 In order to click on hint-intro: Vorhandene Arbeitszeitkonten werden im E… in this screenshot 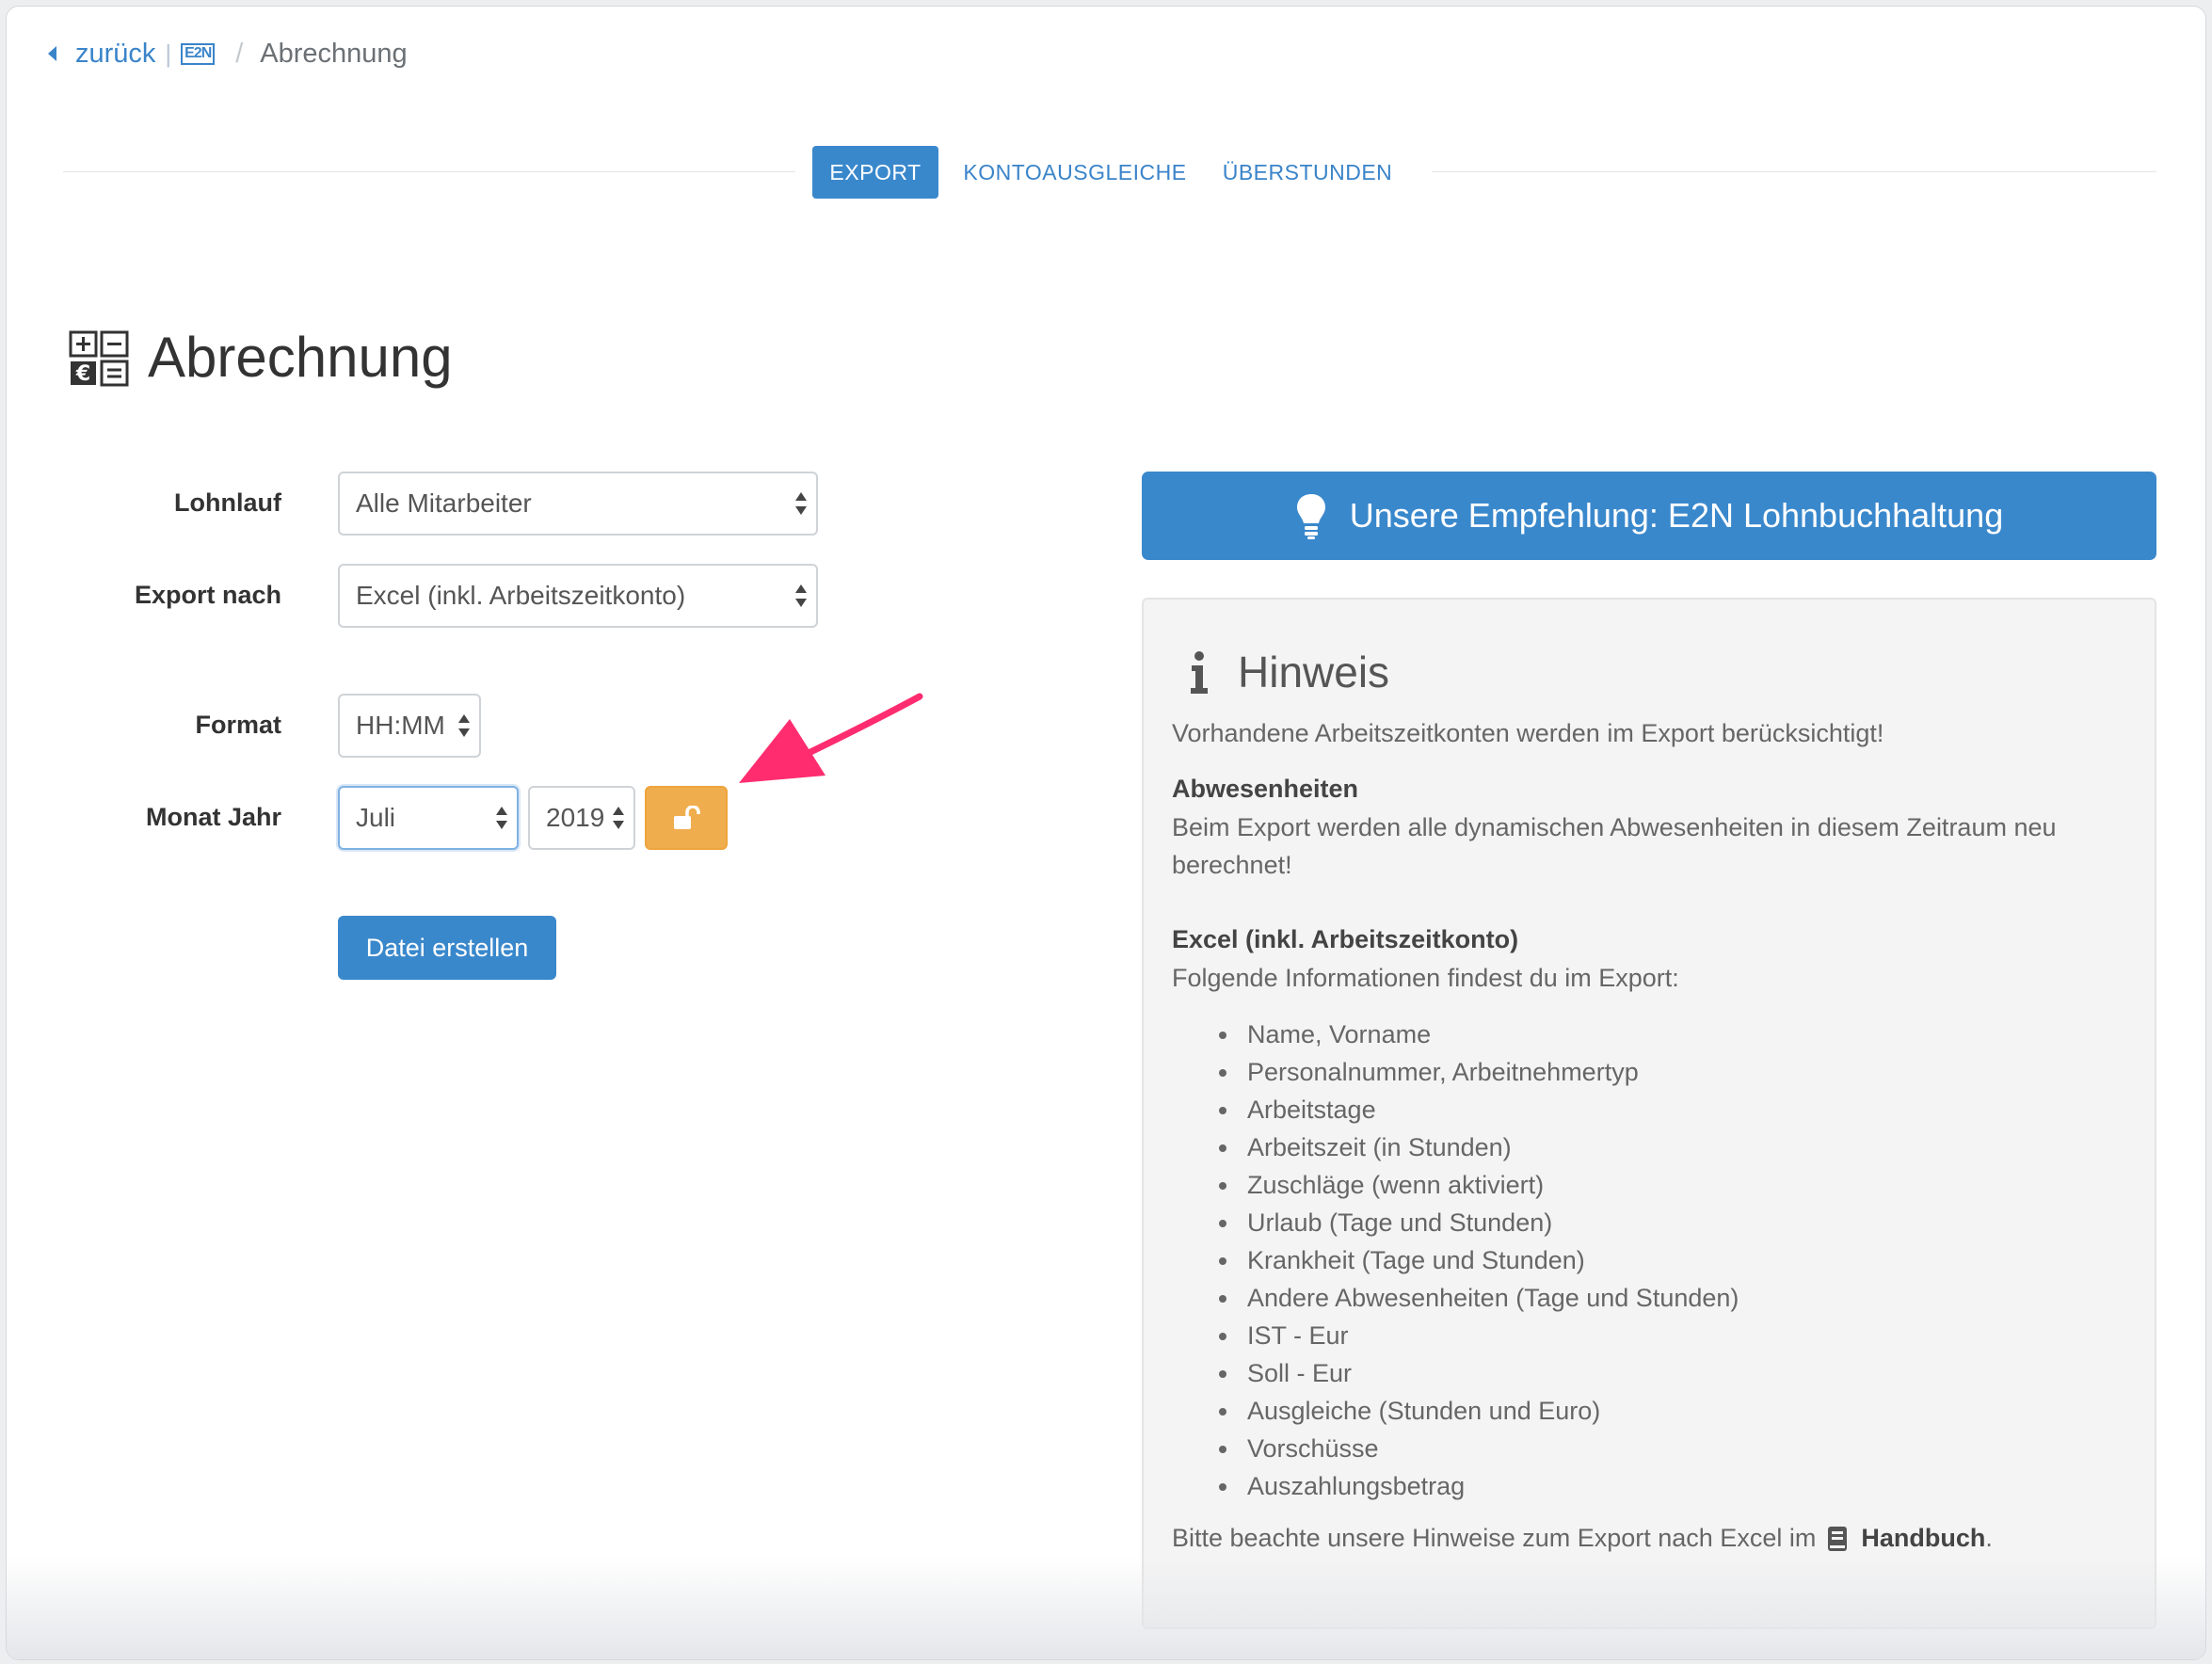, I will do `click(1528, 733)`.